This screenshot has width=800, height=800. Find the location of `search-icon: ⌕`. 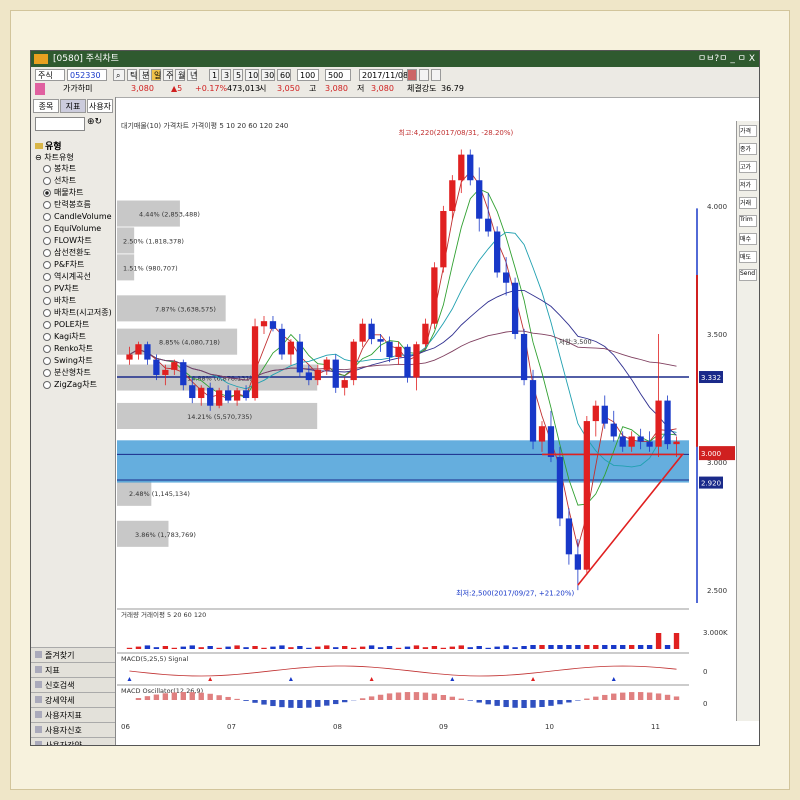

search-icon: ⌕ is located at coordinates (119, 75).